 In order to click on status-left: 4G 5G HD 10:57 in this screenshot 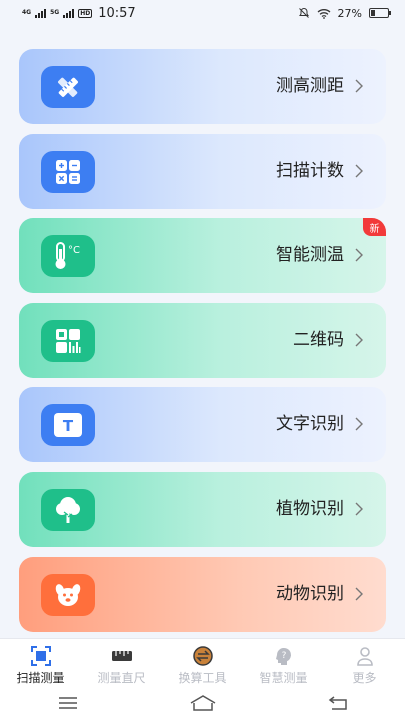, I will do `click(79, 13)`.